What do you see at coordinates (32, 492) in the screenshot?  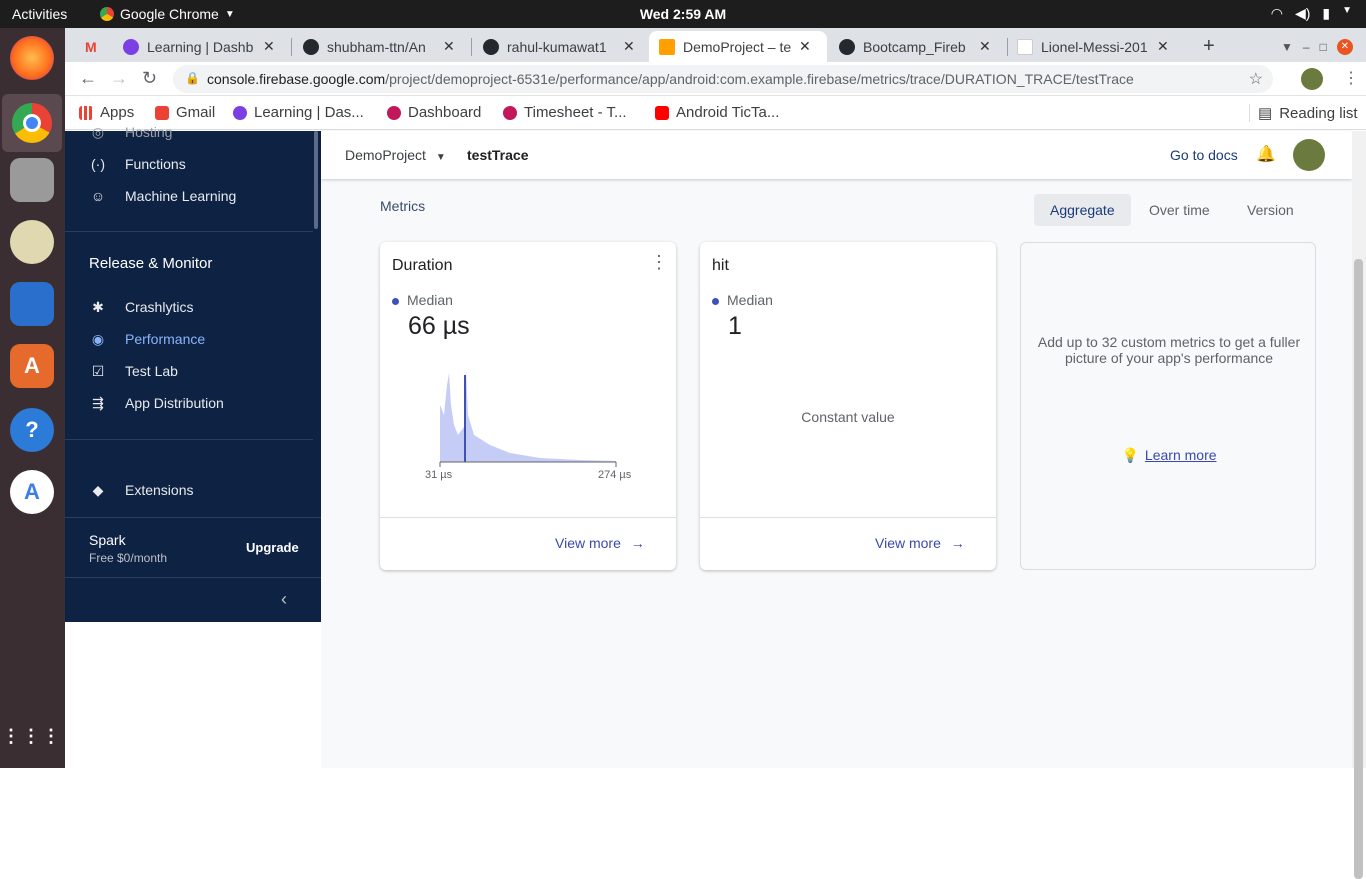 I see `android-studio-icon: A` at bounding box center [32, 492].